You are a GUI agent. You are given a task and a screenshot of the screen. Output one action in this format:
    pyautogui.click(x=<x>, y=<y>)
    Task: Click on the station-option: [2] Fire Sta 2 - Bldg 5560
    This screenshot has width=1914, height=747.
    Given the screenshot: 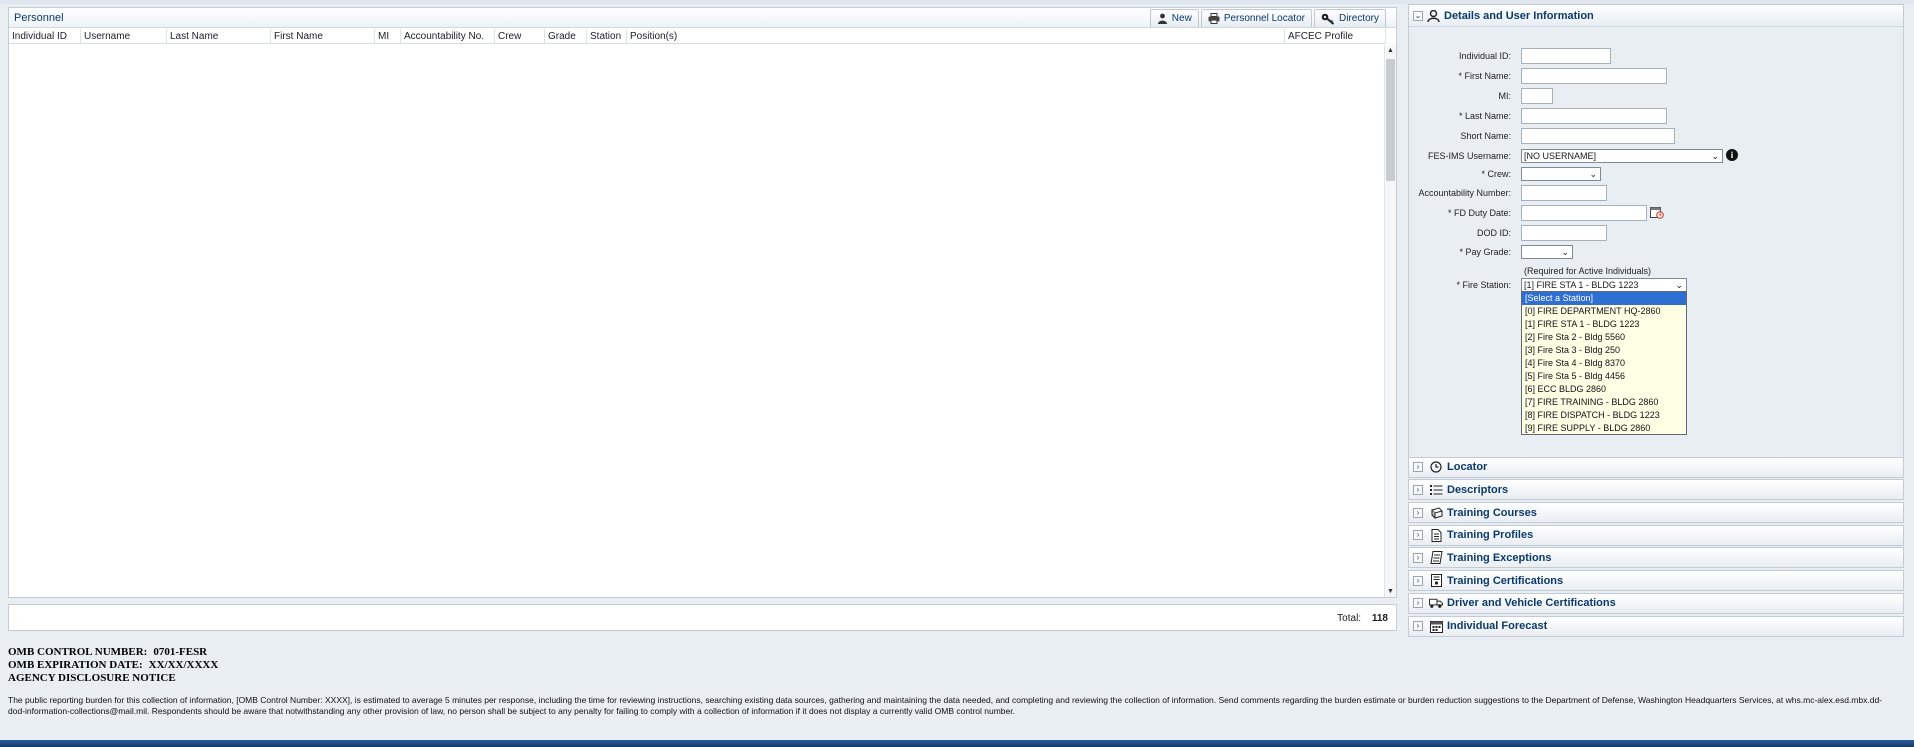 What is the action you would take?
    pyautogui.click(x=1604, y=337)
    